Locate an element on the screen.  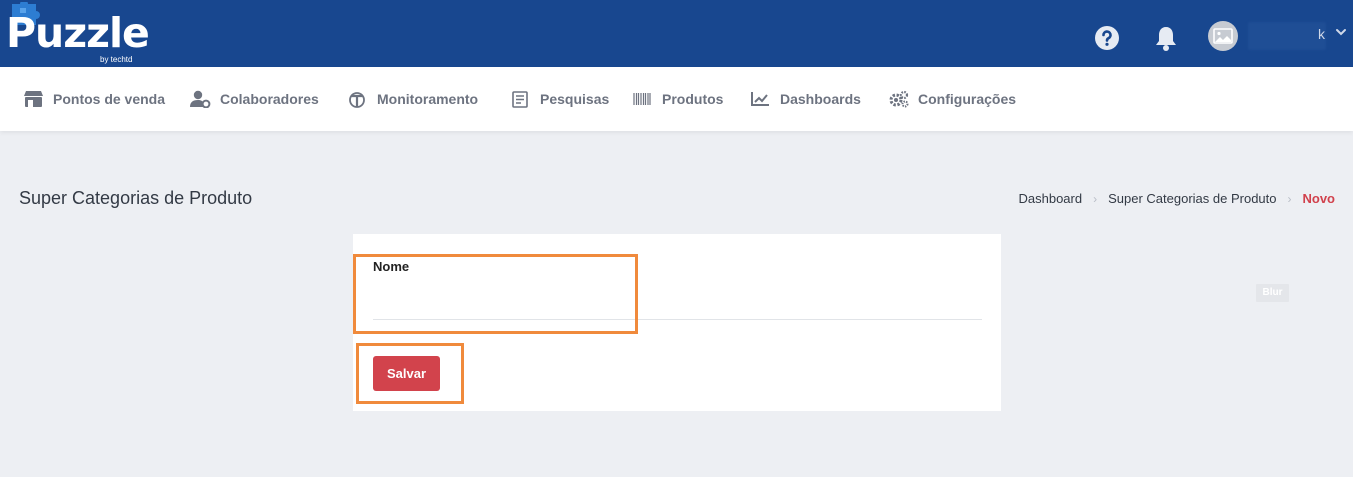
nav-label: Dashboards is located at coordinates (820, 99).